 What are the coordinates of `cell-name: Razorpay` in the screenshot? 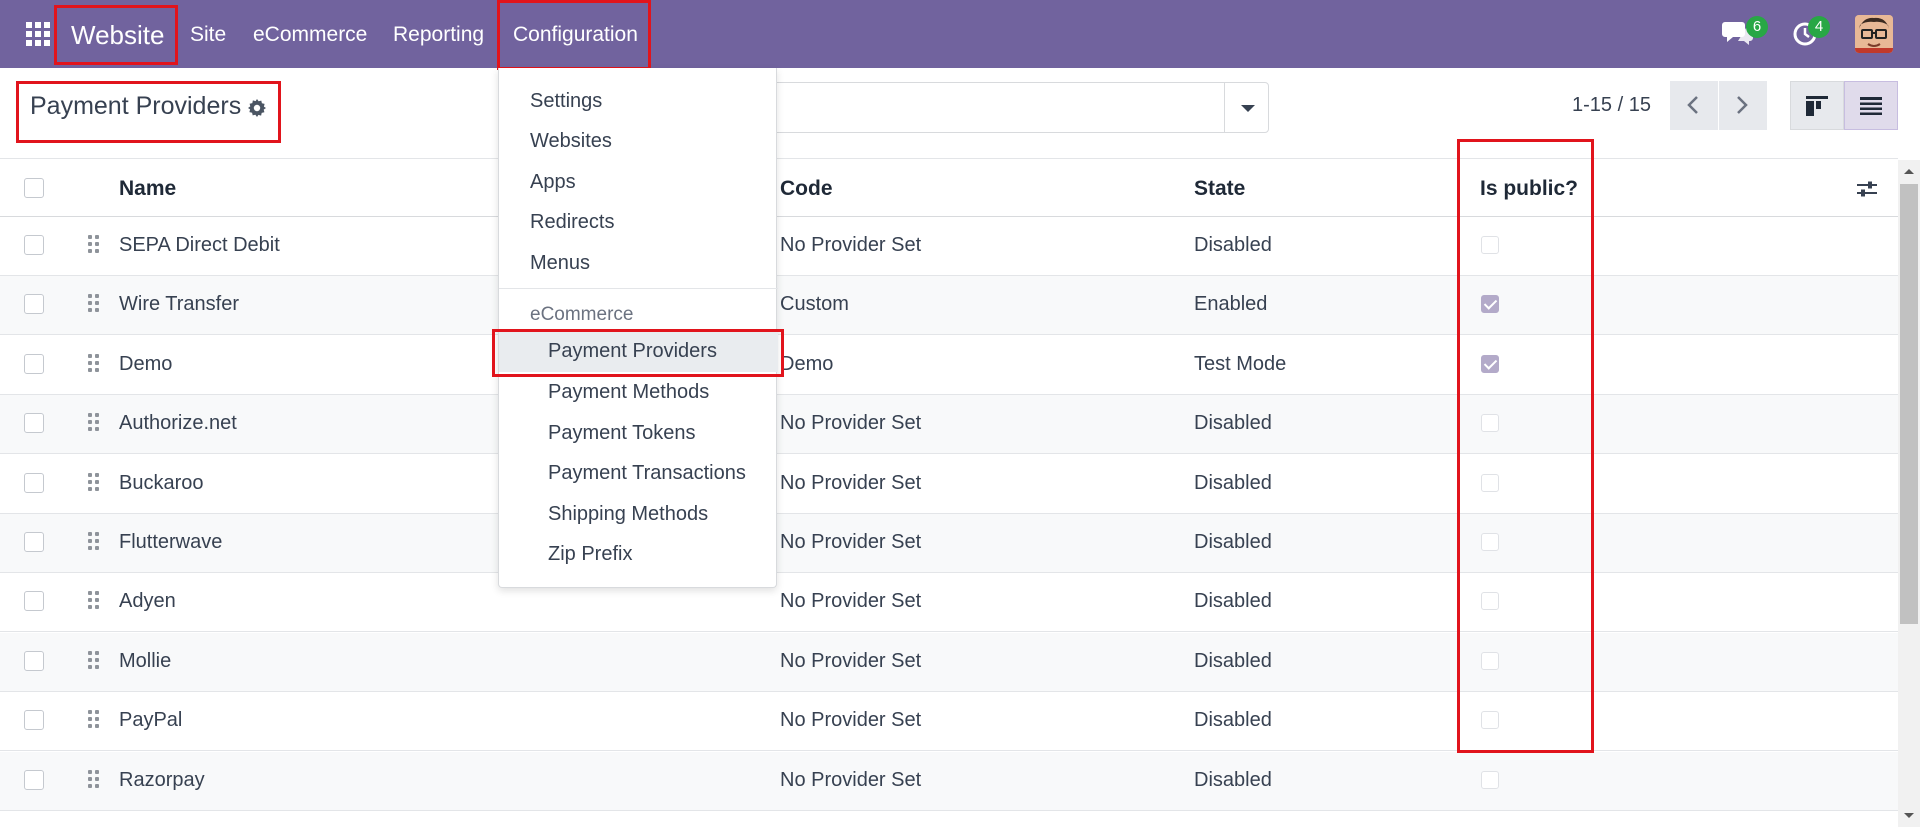 It's located at (162, 779).